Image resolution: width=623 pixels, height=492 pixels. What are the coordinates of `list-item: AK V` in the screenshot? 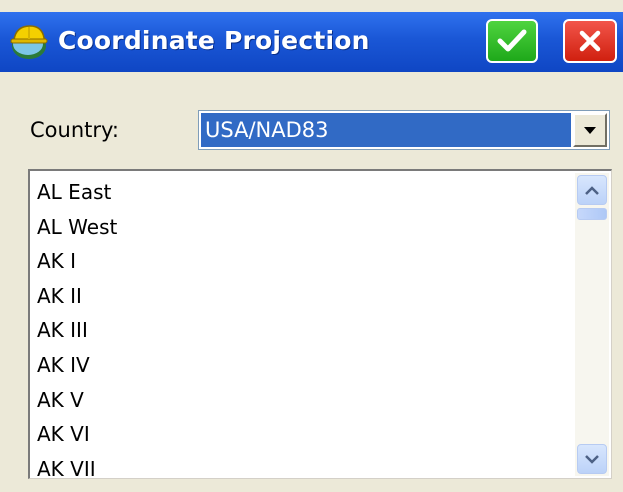 It's located at (301, 400).